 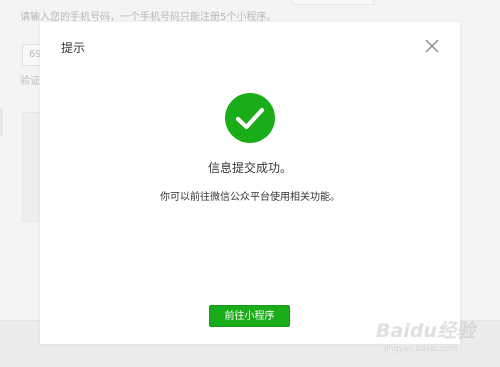 I want to click on verify-label: 验证, so click(x=30, y=81).